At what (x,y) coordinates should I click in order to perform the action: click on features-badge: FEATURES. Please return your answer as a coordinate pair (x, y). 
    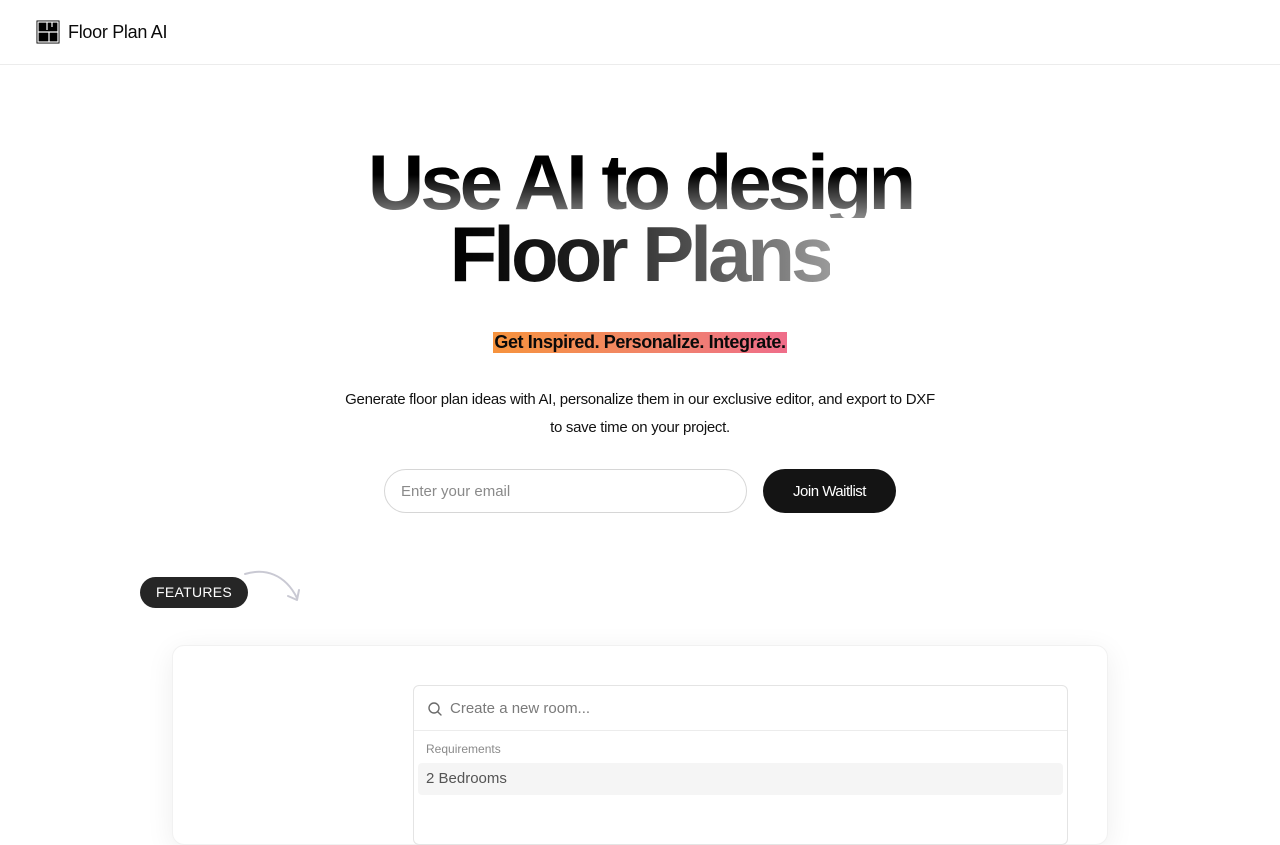
    Looking at the image, I should click on (194, 592).